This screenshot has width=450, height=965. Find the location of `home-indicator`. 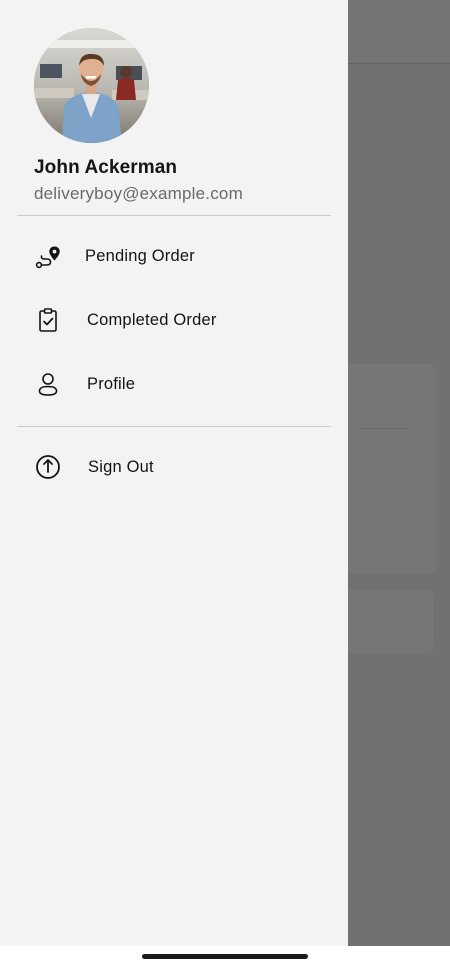

home-indicator is located at coordinates (225, 956).